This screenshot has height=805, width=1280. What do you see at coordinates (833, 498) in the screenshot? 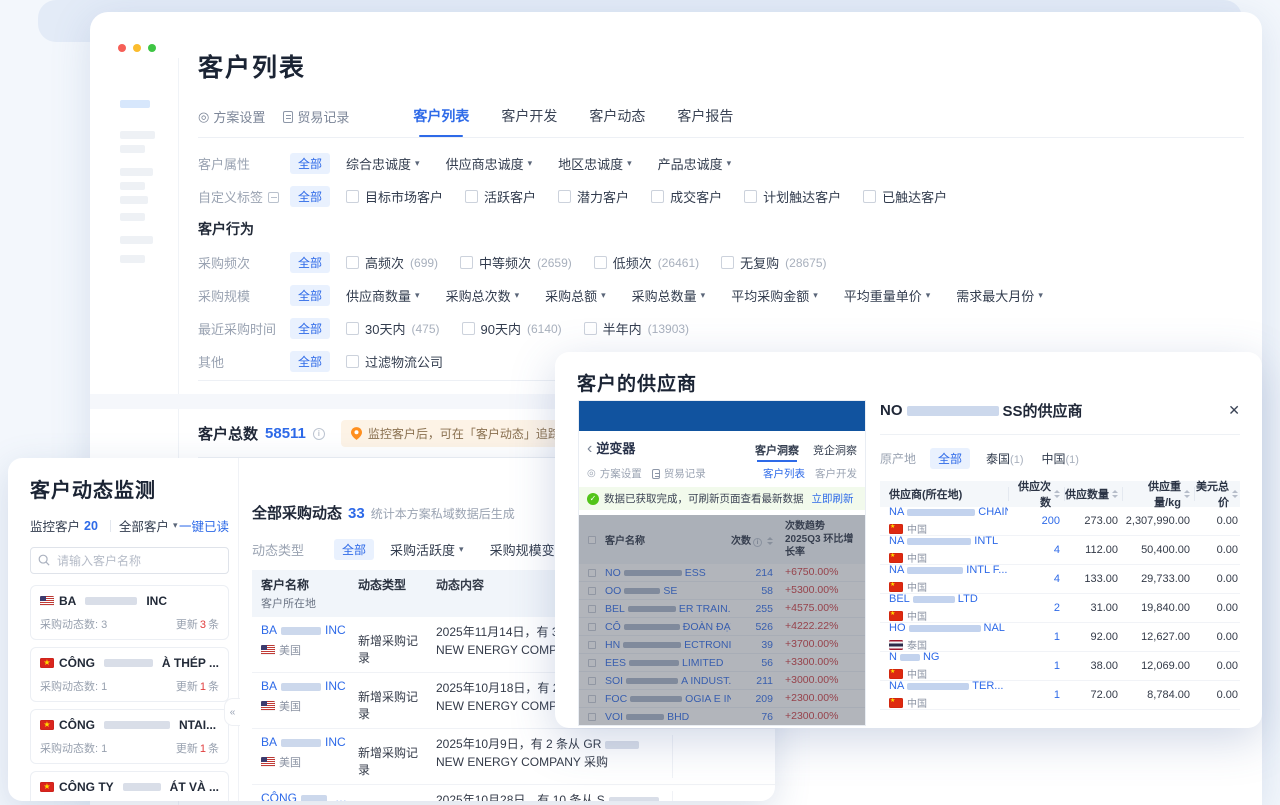
I see `refresh-now-link: 立即刷新` at bounding box center [833, 498].